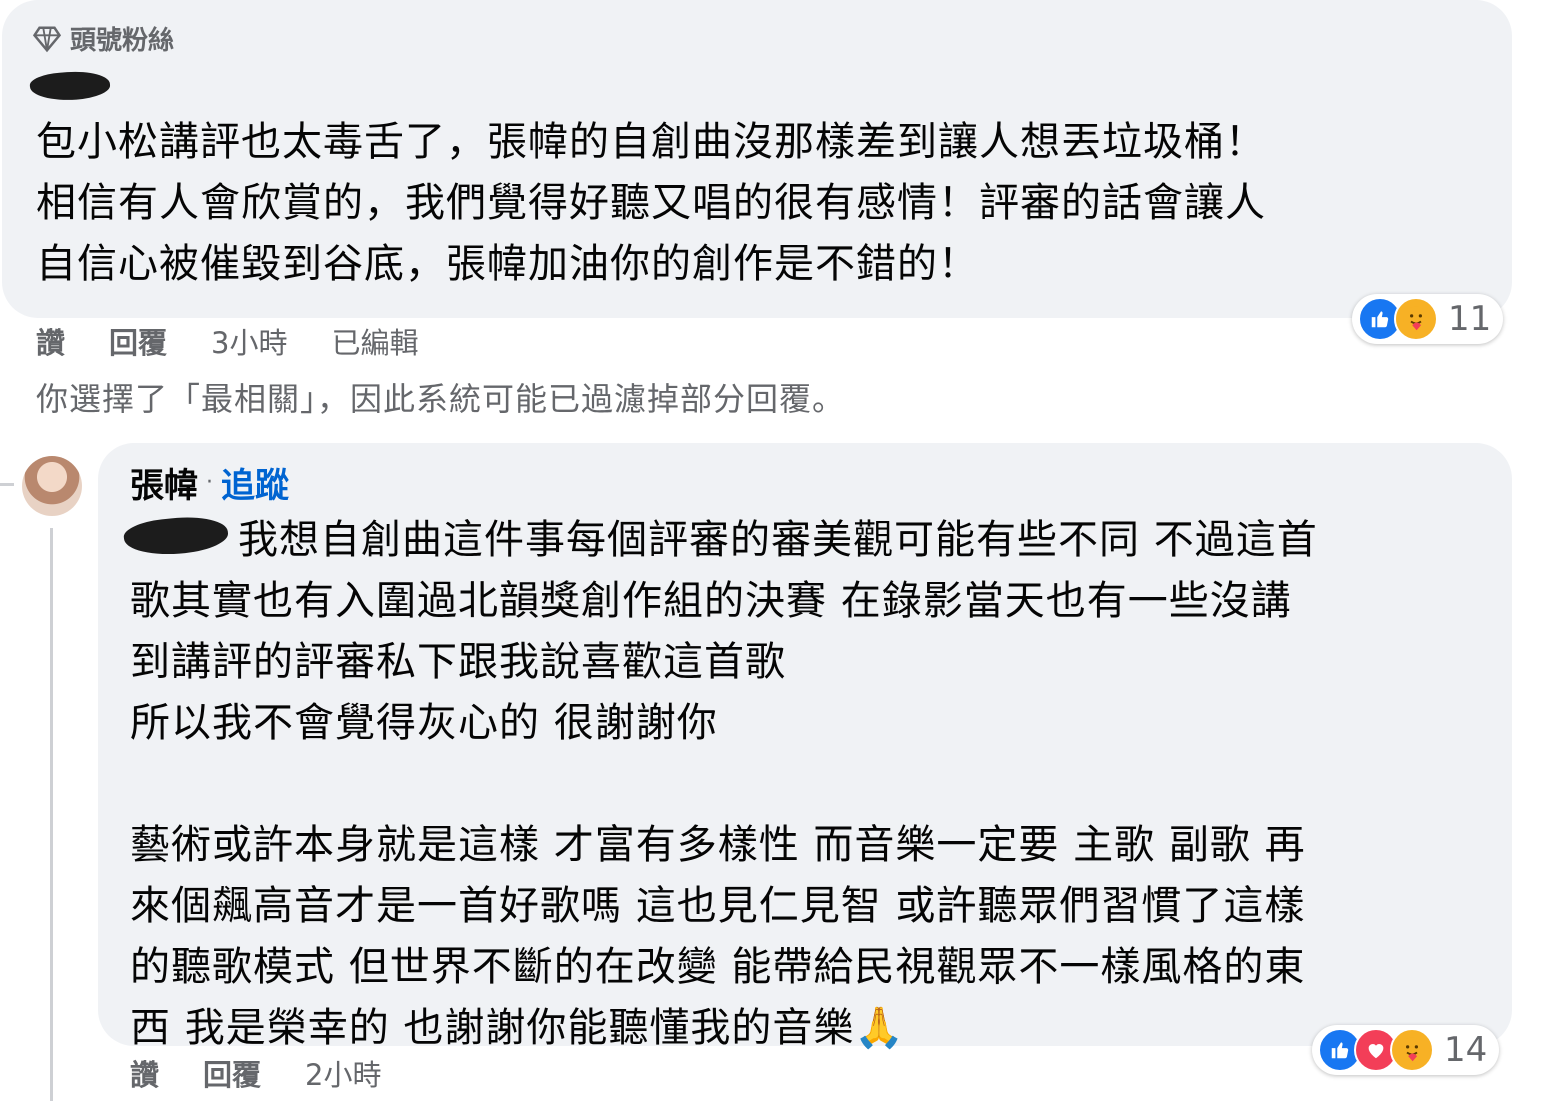 The width and height of the screenshot is (1567, 1101). I want to click on timestamp: 2小時, so click(343, 1073).